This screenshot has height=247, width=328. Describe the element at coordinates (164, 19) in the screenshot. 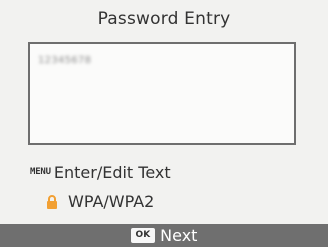

I see `page-title: Password Entry` at that location.